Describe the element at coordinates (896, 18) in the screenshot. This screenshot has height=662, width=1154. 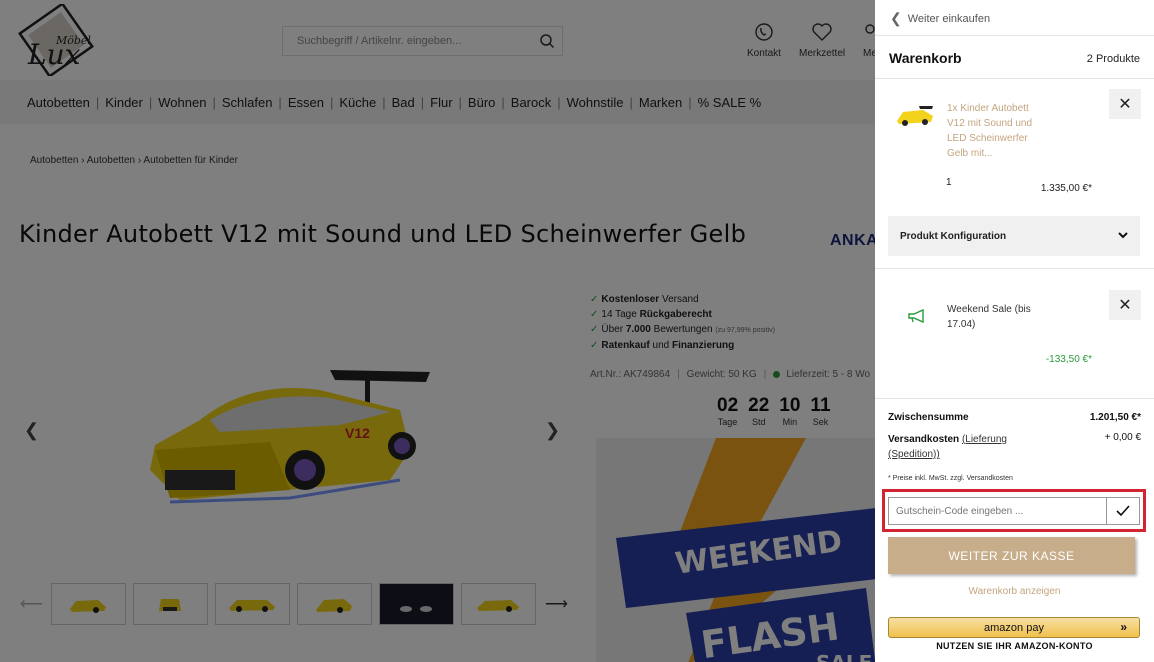
I see `chevron-left-icon: ❮` at that location.